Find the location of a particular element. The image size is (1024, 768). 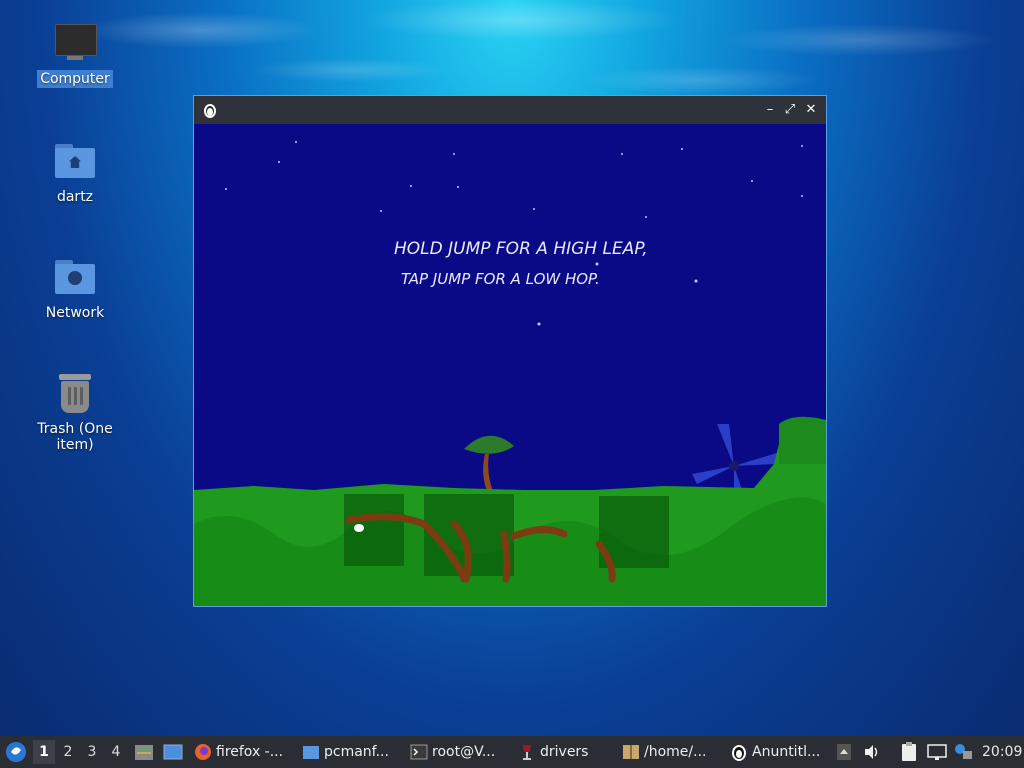

game-hint-line-1: HOLD JUMP FOR A HIGH LEAP, is located at coordinates (521, 249).